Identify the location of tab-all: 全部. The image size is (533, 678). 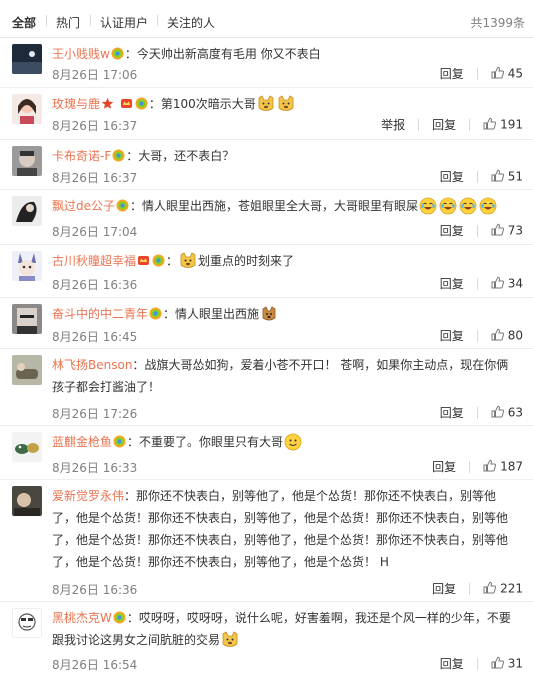
(24, 22).